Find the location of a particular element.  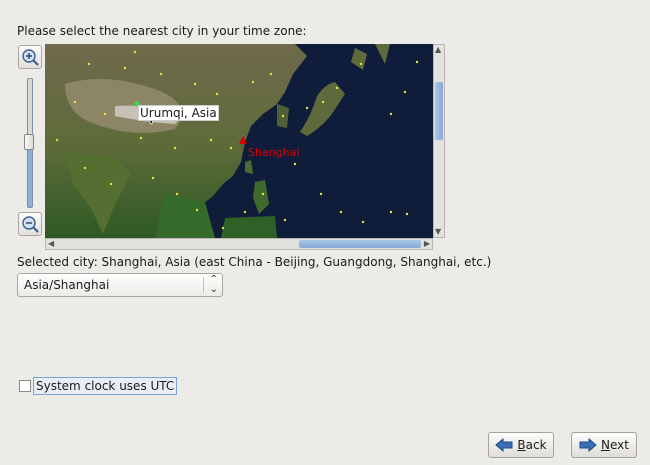

zoom-slider-handle is located at coordinates (29, 142).